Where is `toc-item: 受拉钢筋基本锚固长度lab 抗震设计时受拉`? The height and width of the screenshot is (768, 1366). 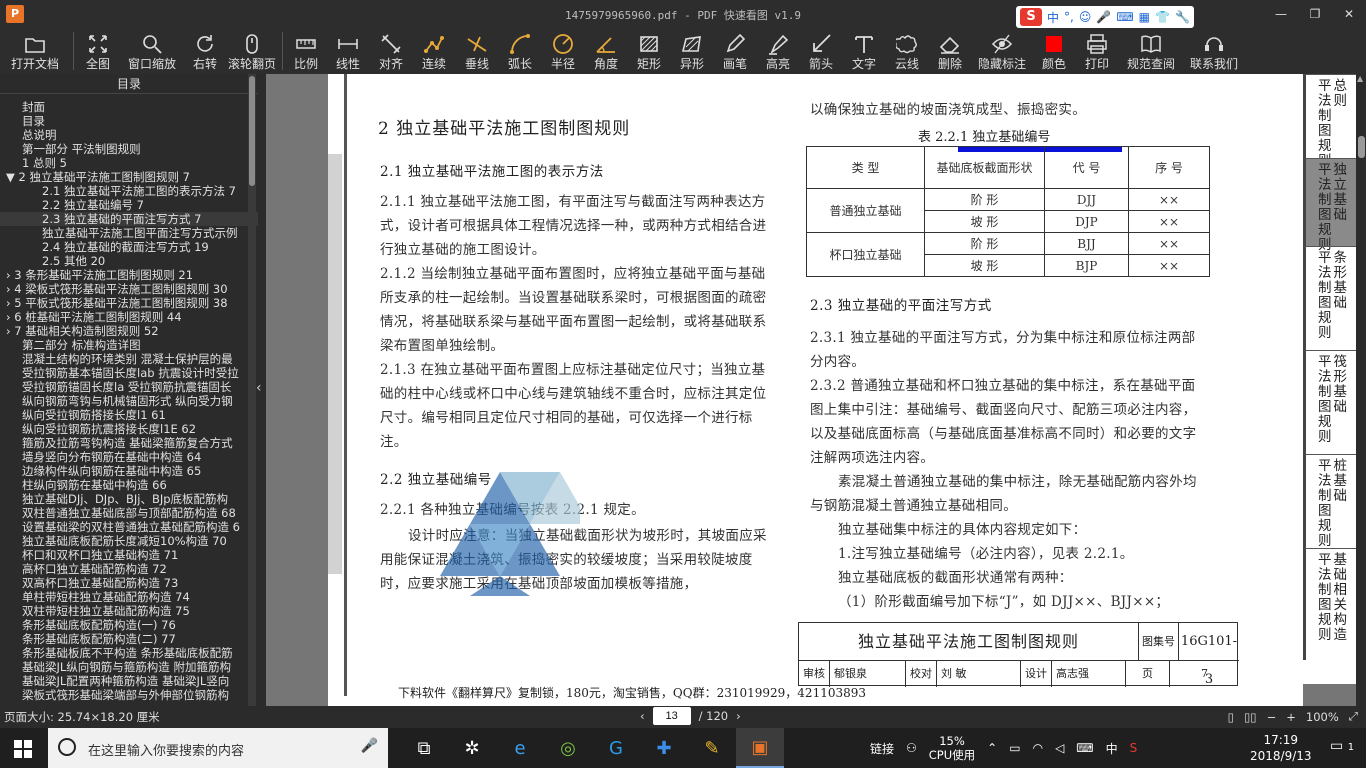
toc-item: 受拉钢筋基本锚固长度lab 抗震设计时受拉 is located at coordinates (129, 373).